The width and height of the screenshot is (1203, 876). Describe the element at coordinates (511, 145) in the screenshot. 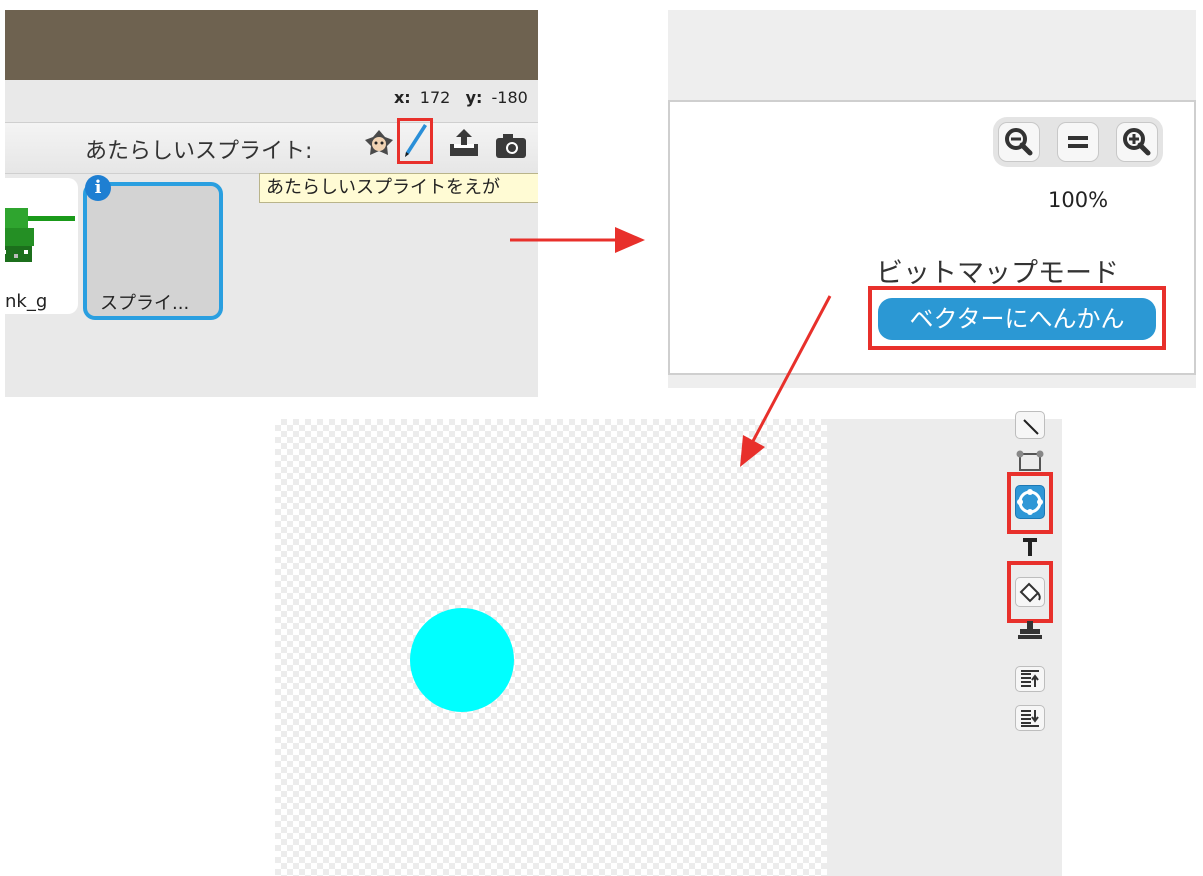

I see `camera-icon` at that location.